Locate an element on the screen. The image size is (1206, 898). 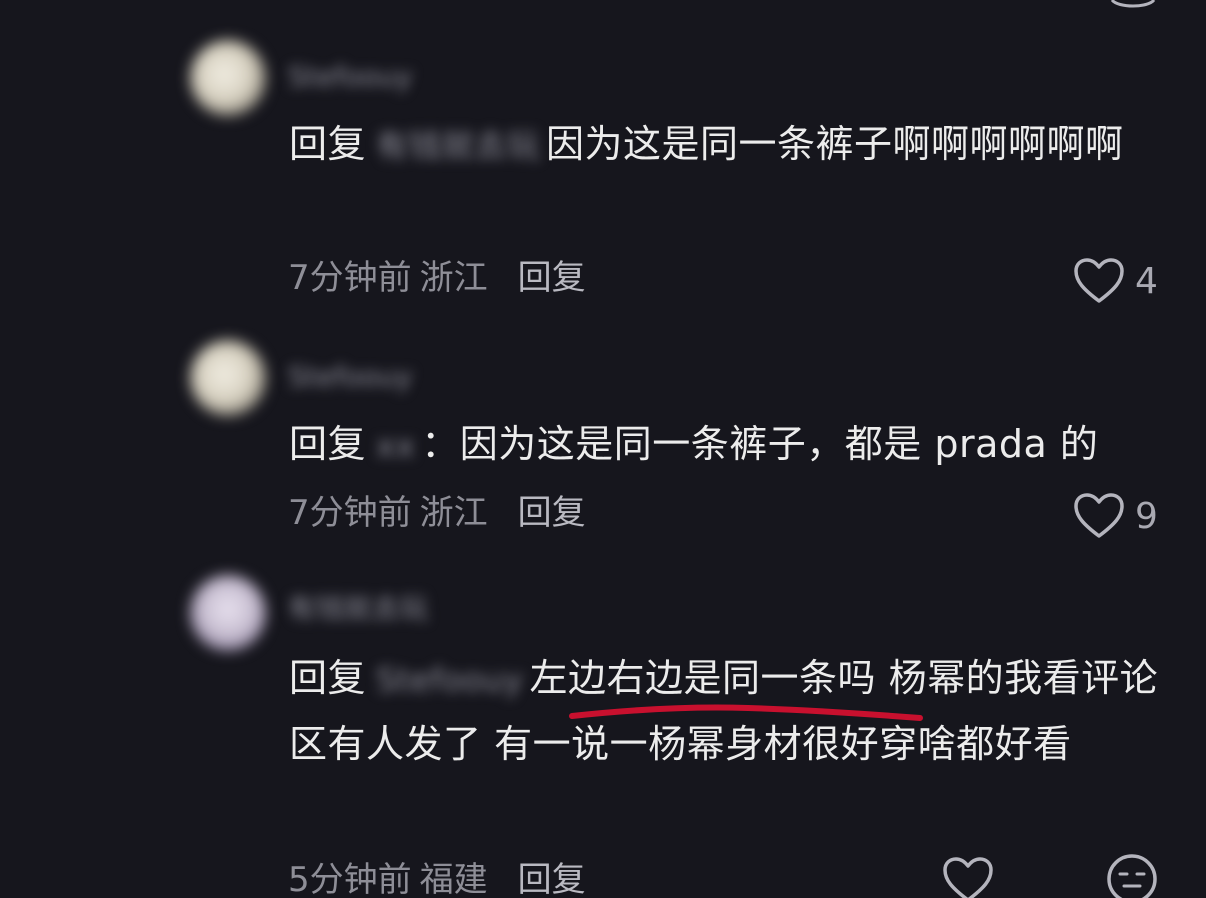
comment-body: ：因为这是同一条裤子，都是 prada 的 is located at coordinates (760, 444).